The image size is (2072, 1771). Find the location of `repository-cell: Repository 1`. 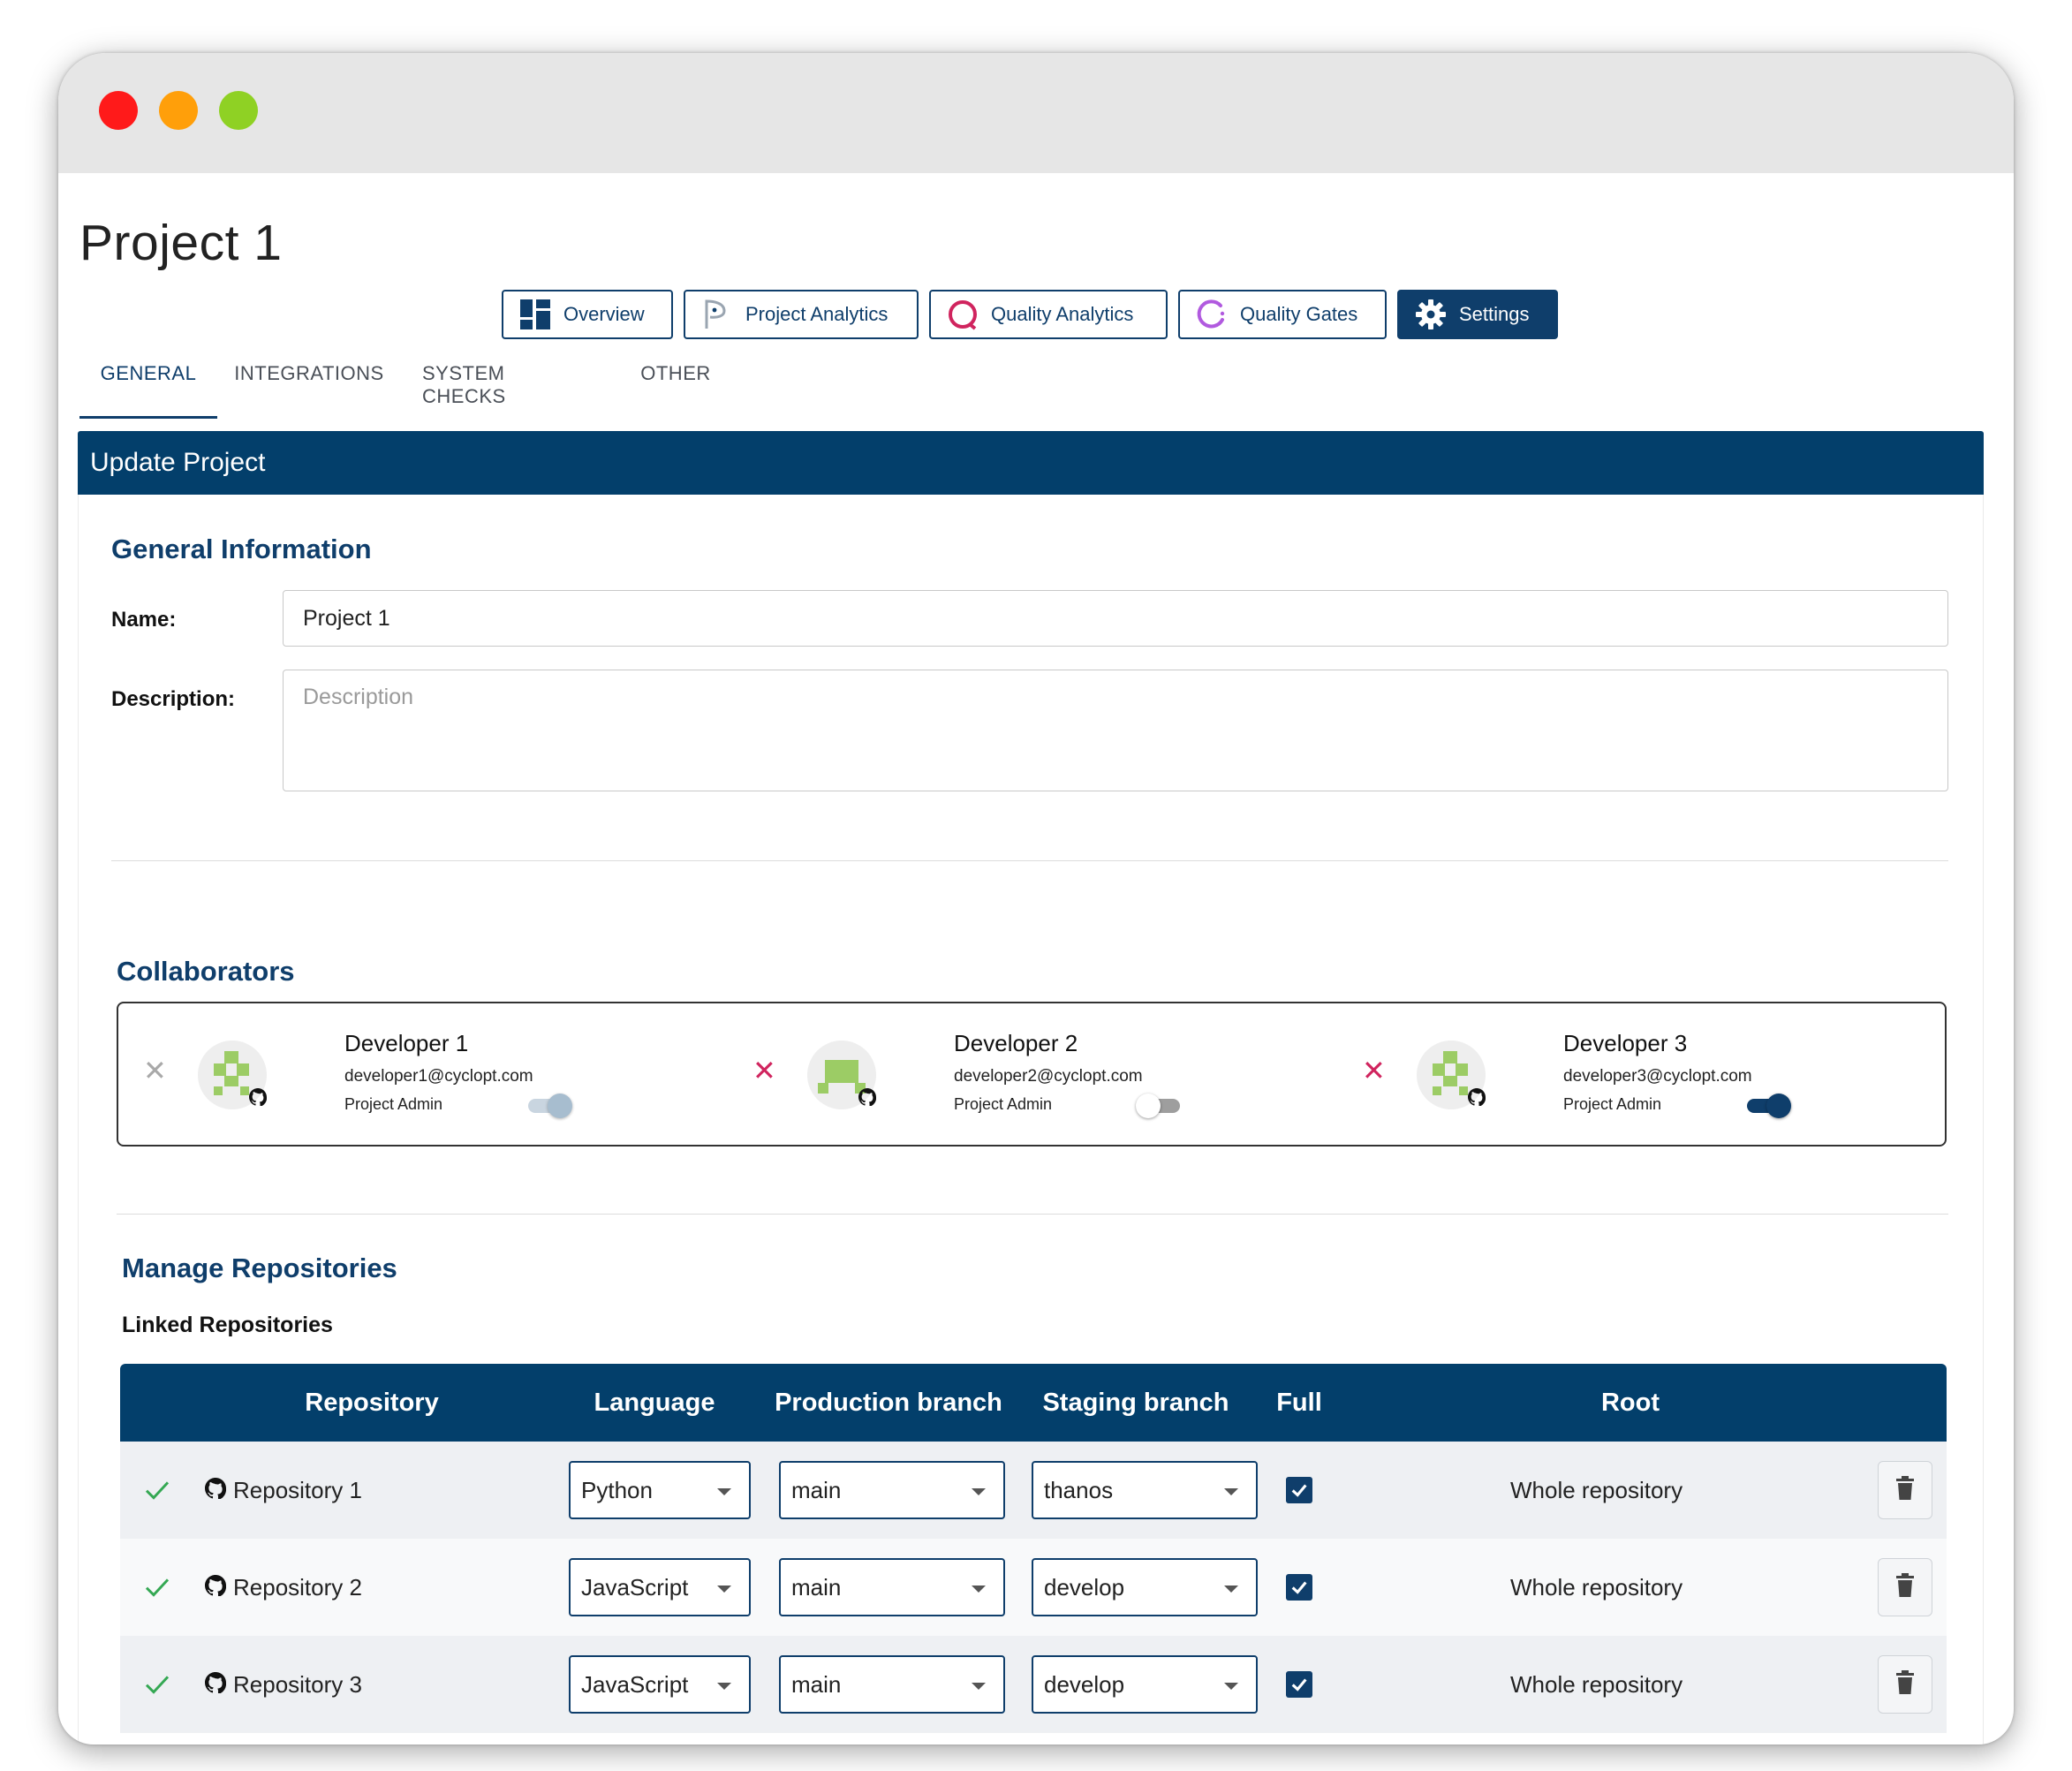

repository-cell: Repository 1 is located at coordinates (283, 1490).